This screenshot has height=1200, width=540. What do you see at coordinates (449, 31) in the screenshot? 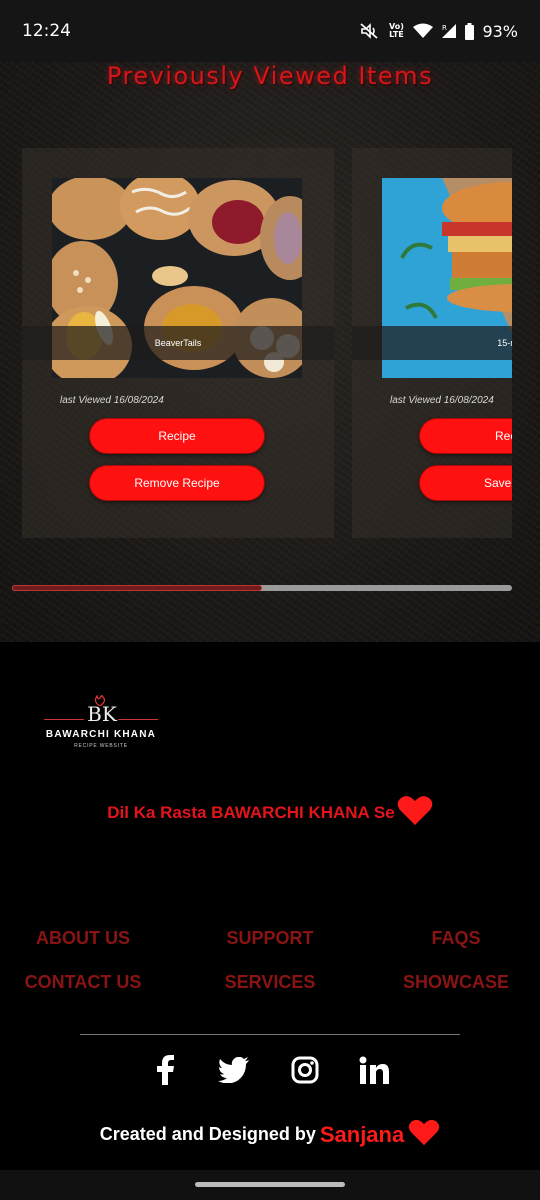
I see `signal-icon: R` at bounding box center [449, 31].